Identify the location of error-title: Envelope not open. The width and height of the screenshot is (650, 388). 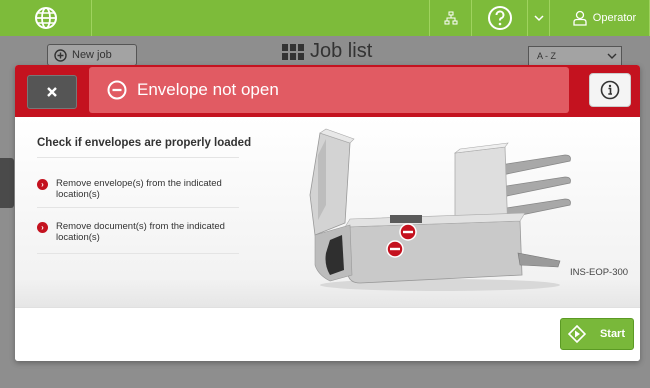
(208, 89).